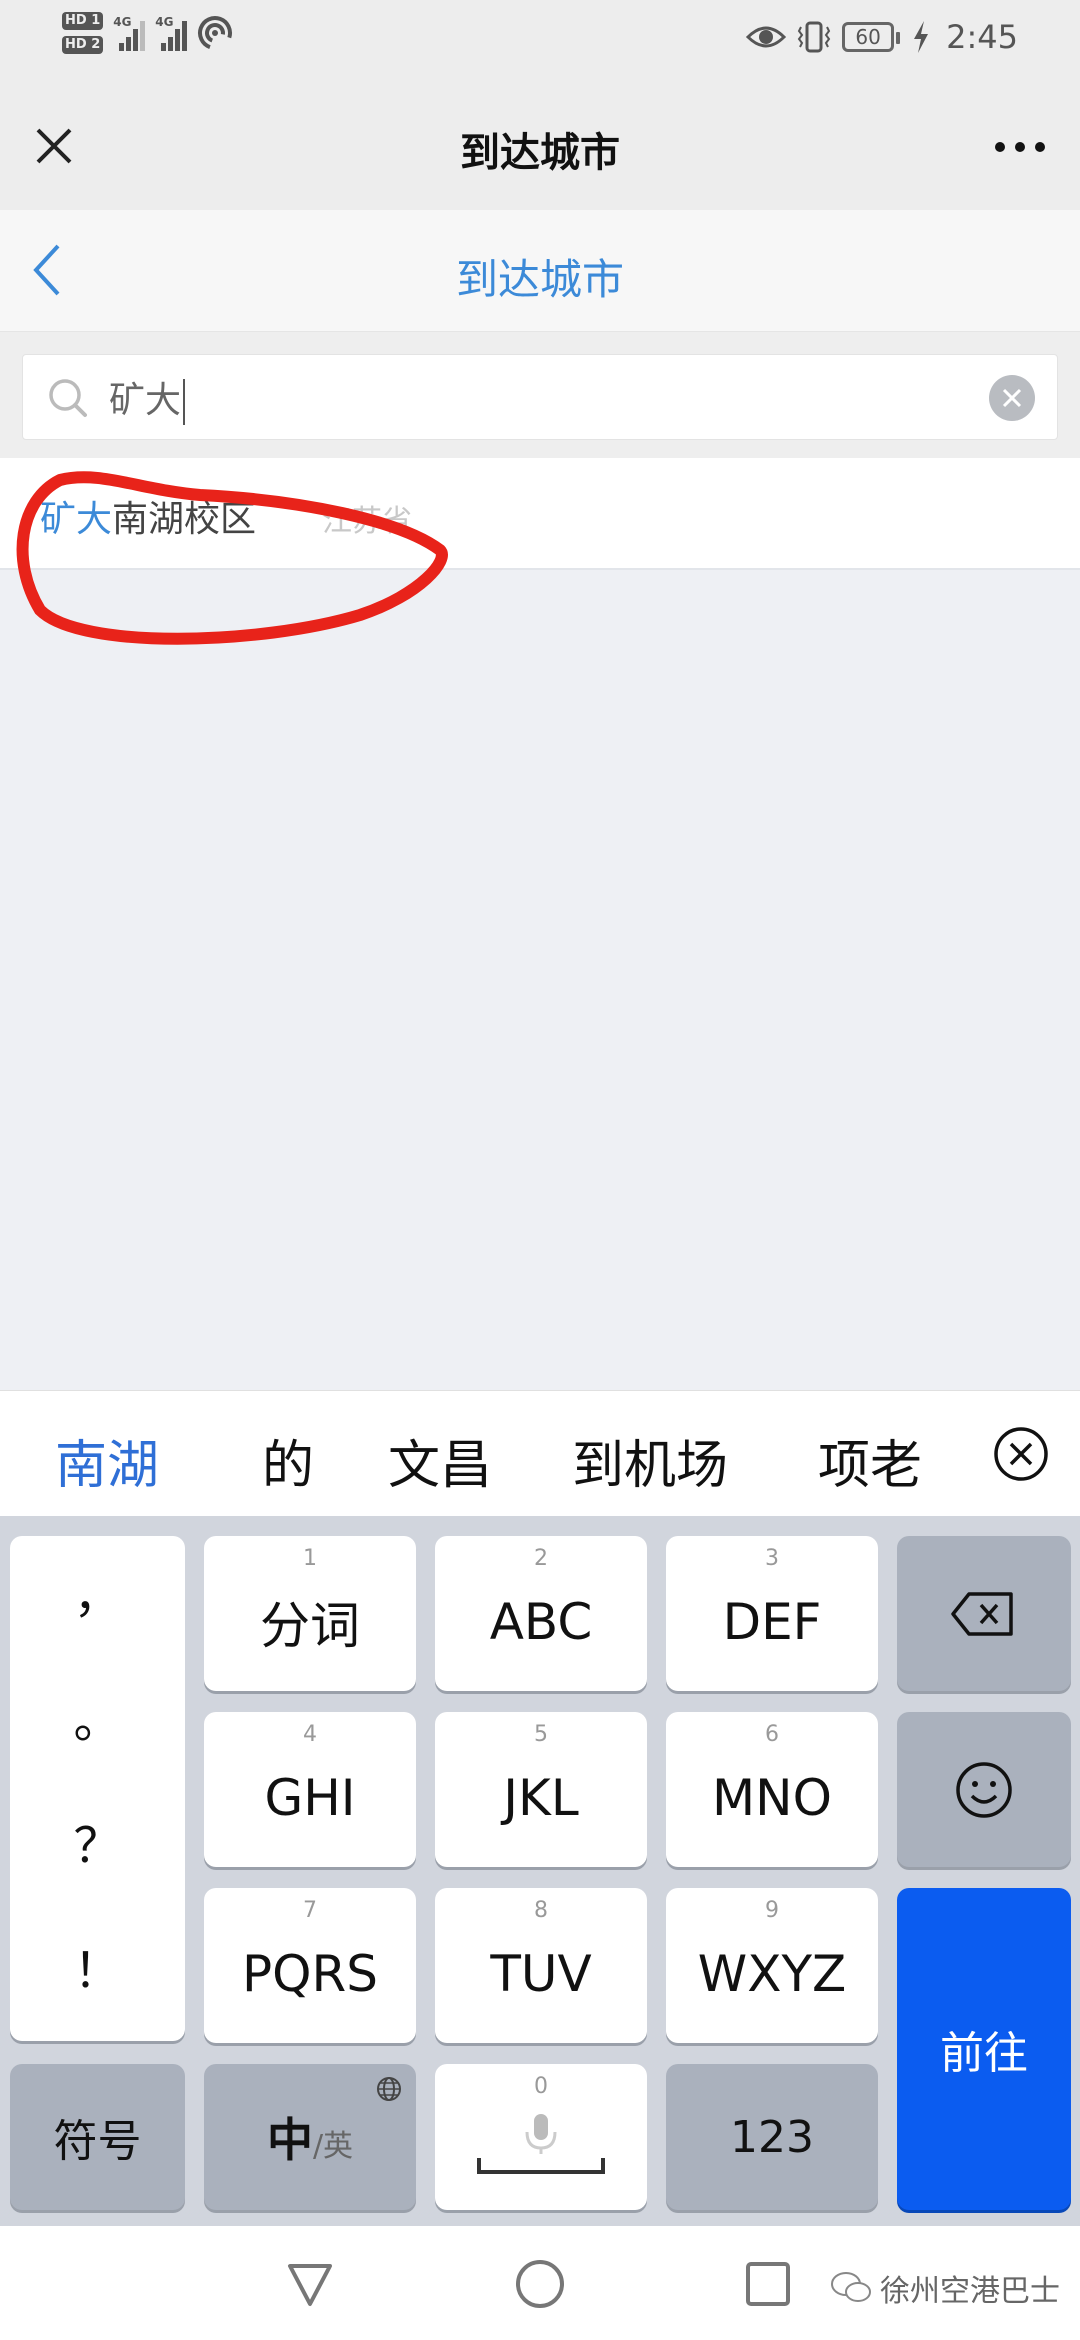 The image size is (1080, 2340). Describe the element at coordinates (440, 1460) in the screenshot. I see `candidate-item: 文昌` at that location.